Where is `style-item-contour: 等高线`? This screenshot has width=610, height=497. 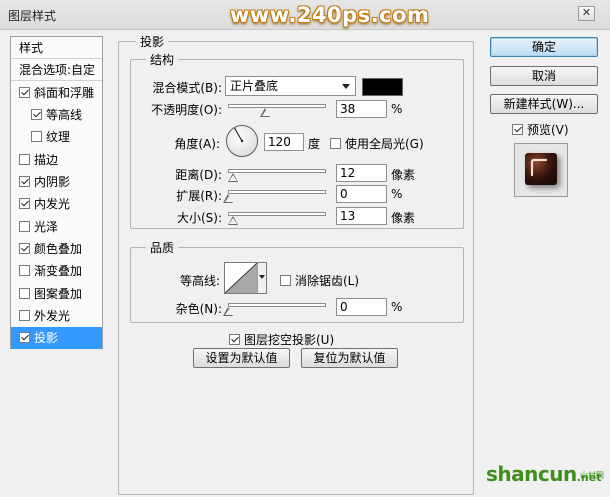
style-item-contour: 等高线 is located at coordinates (56, 115).